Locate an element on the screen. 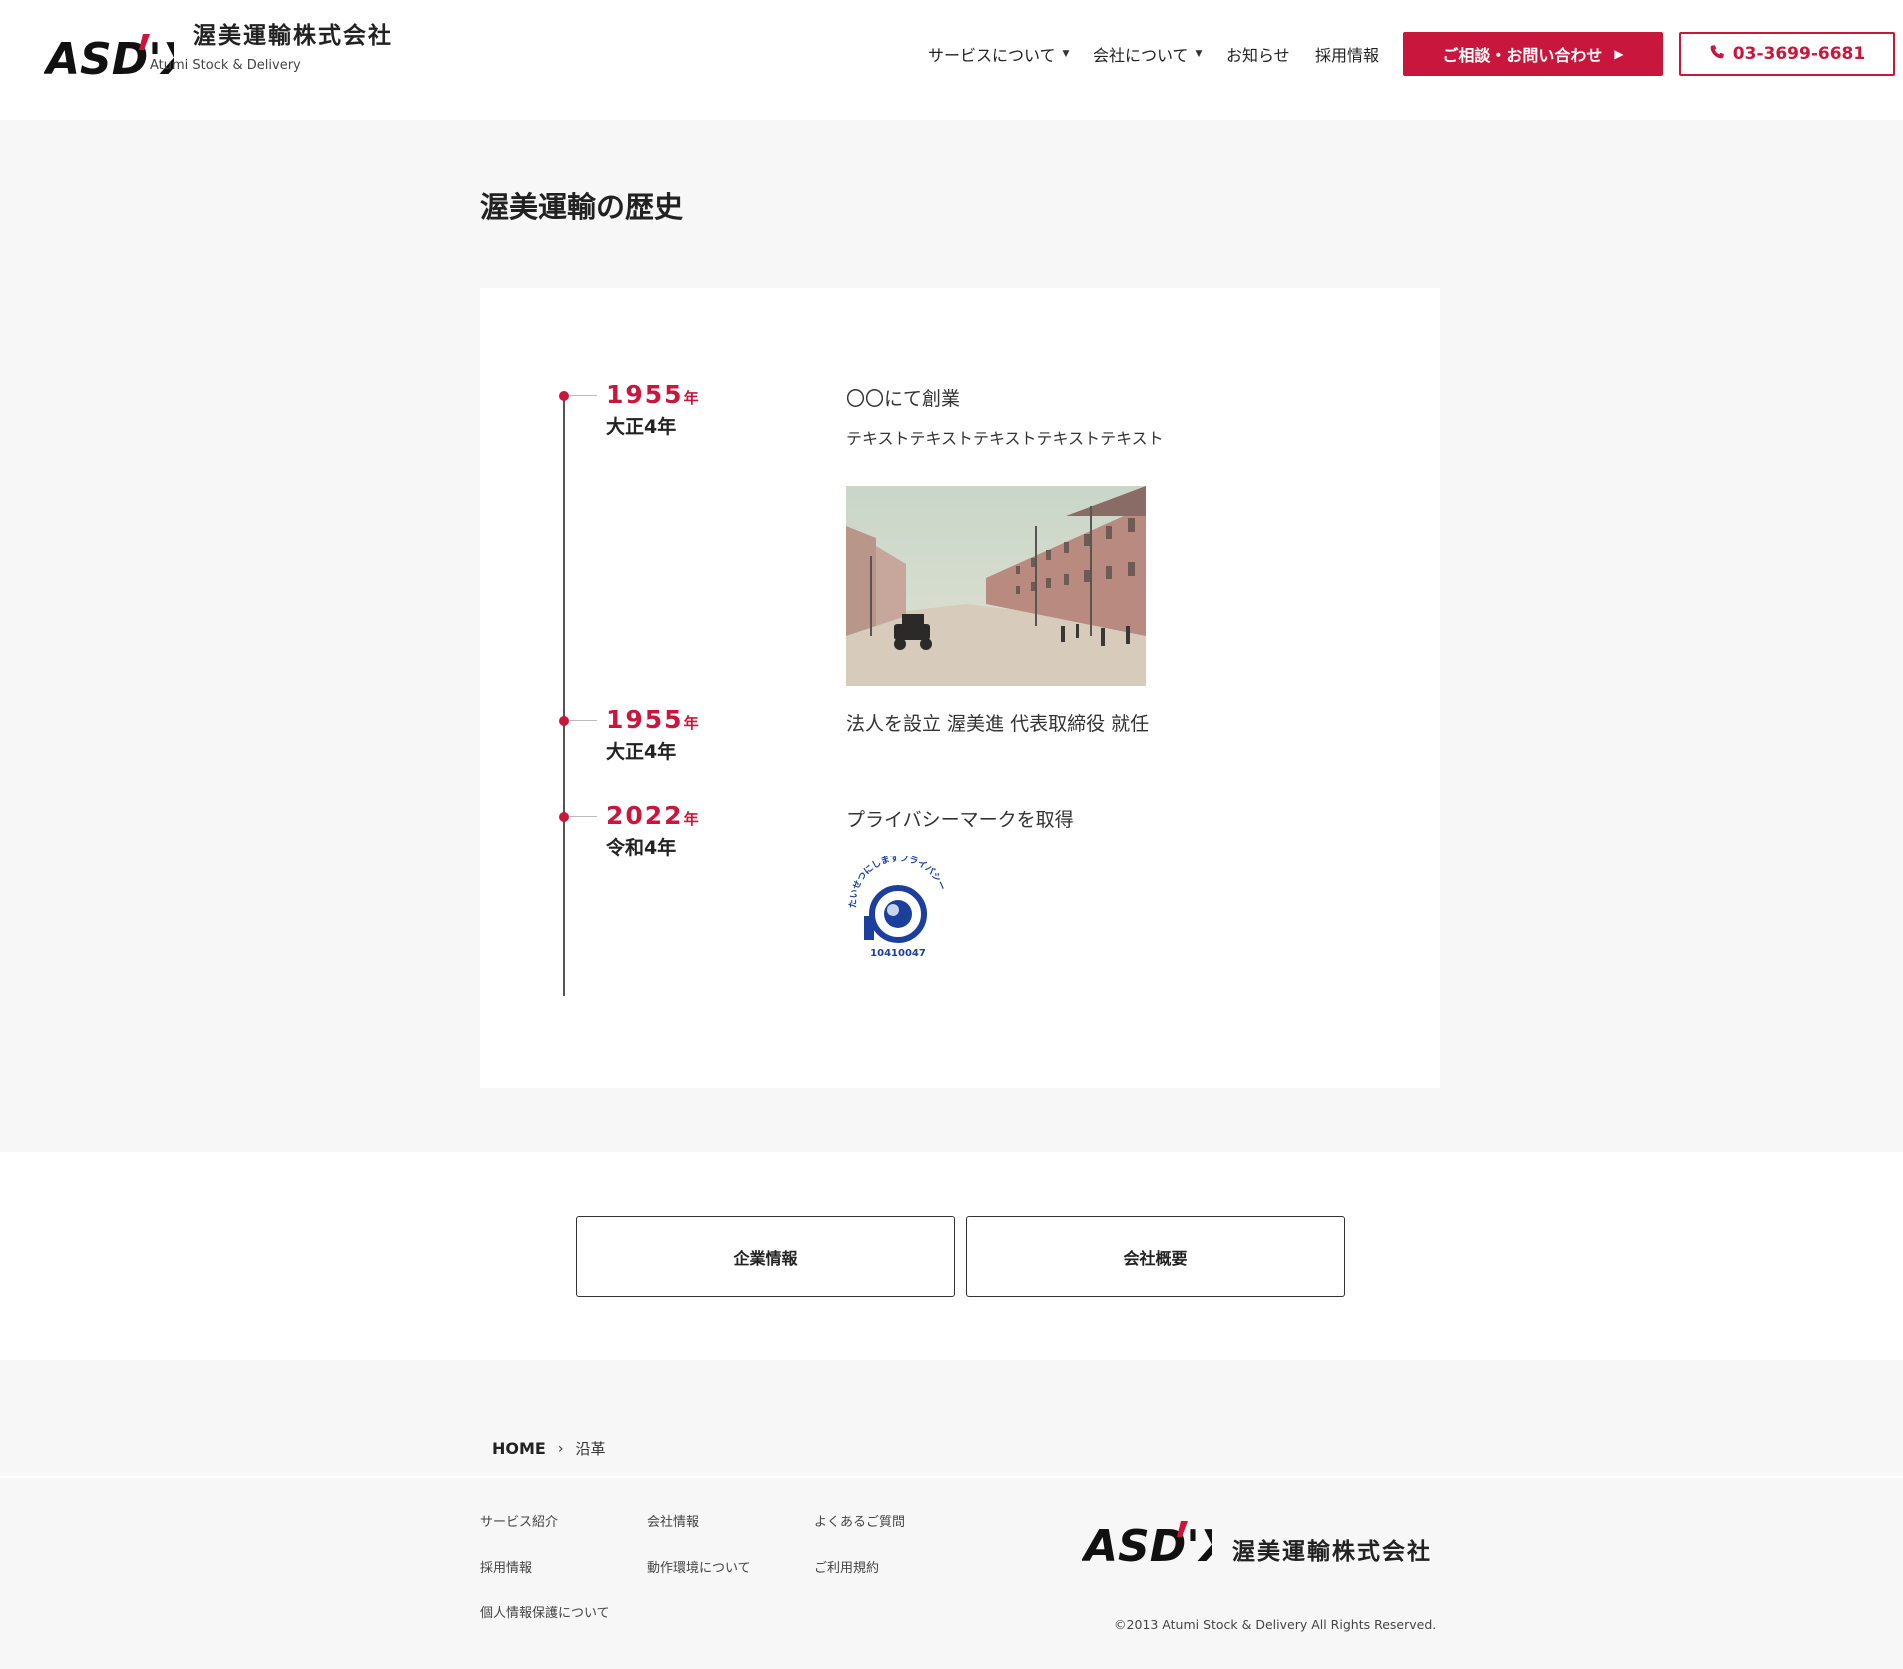  phone-number: 03-3699-6681 is located at coordinates (1799, 54).